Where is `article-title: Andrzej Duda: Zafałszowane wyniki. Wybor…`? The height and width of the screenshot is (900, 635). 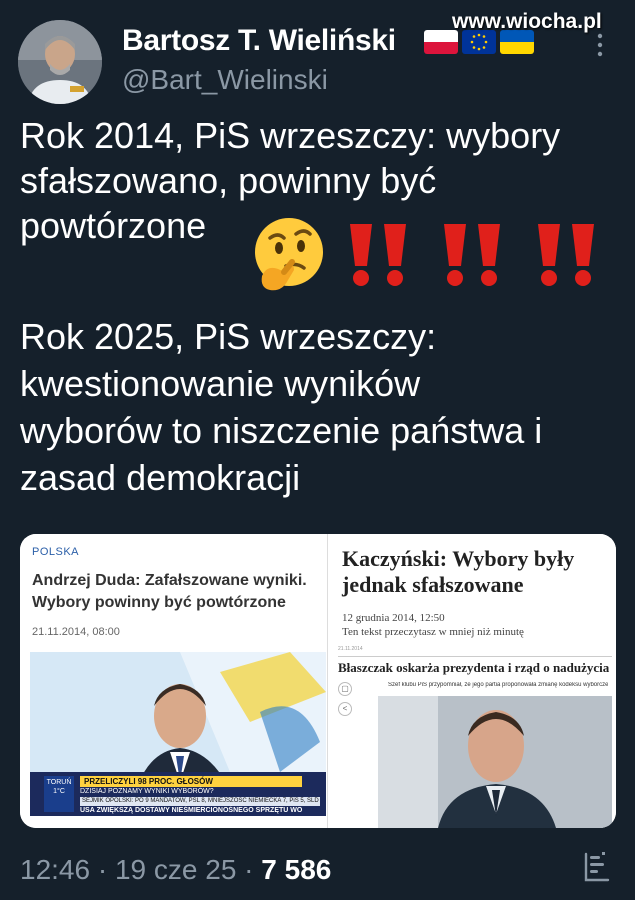
article-title: Andrzej Duda: Zafałszowane wyniki. Wybor… is located at coordinates (169, 591).